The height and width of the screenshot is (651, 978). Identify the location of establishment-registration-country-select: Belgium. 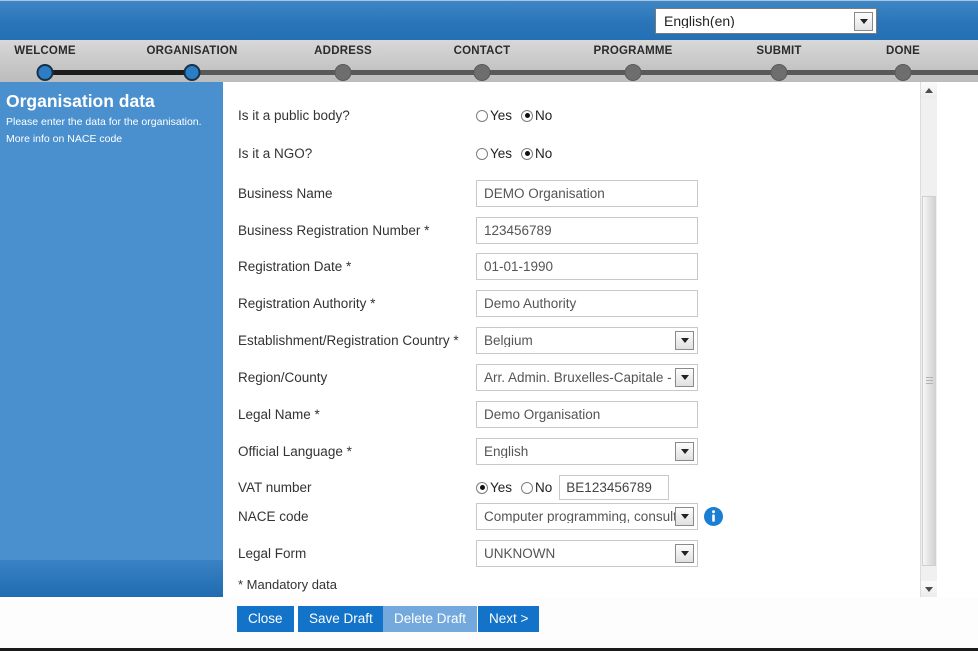
(587, 340).